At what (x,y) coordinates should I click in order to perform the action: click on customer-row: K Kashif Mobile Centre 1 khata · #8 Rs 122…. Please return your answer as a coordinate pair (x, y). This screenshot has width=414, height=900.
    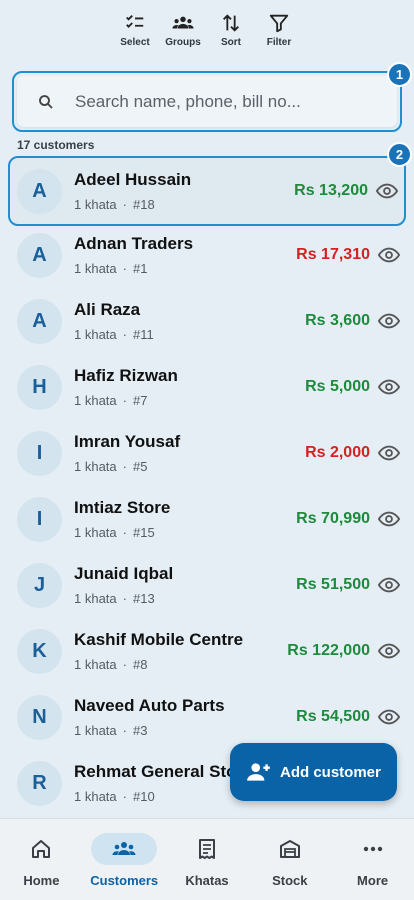
    Looking at the image, I should click on (207, 651).